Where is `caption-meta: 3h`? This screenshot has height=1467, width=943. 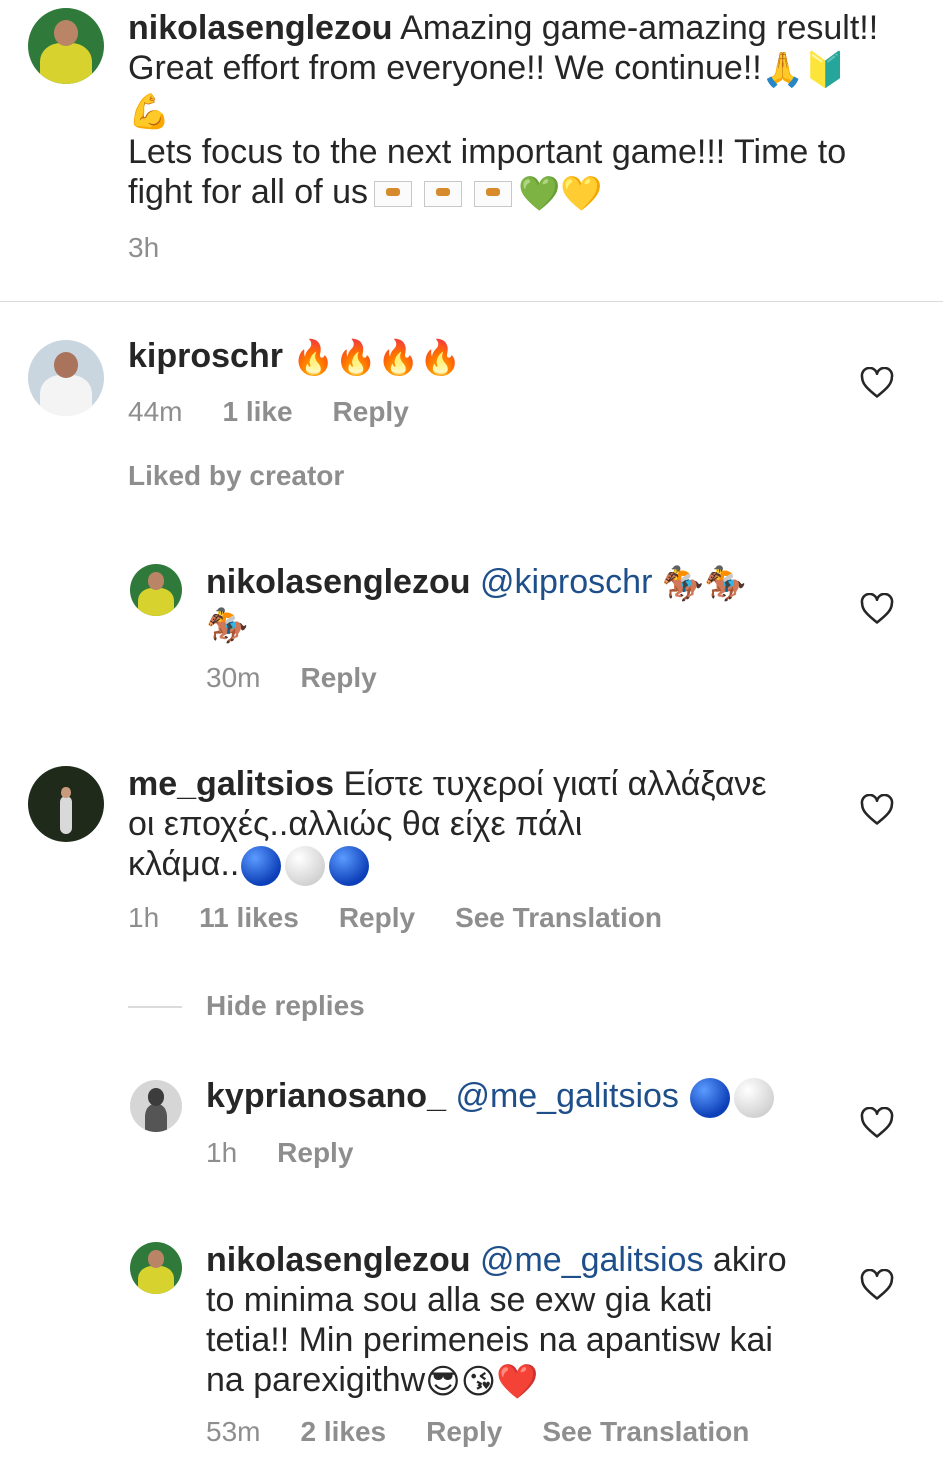 caption-meta: 3h is located at coordinates (143, 248).